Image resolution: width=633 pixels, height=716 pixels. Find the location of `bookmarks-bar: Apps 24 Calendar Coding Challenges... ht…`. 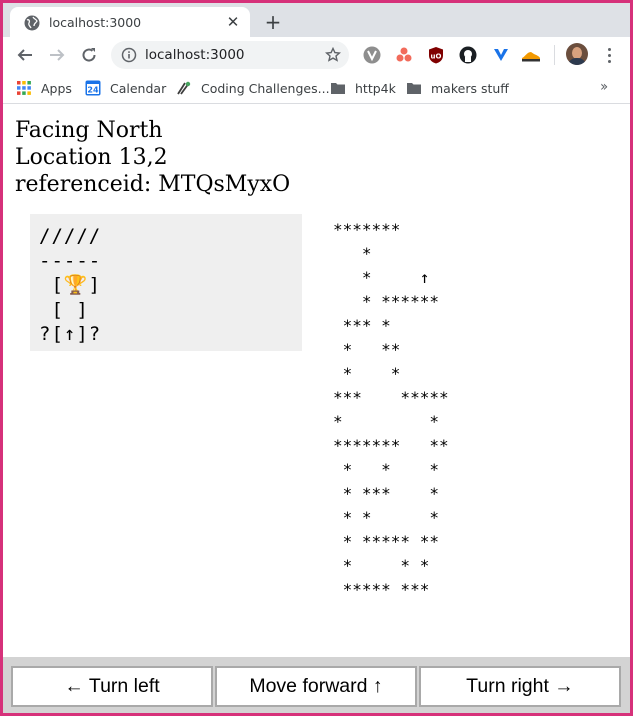

bookmarks-bar: Apps 24 Calendar Coding Challenges... ht… is located at coordinates (316, 88).